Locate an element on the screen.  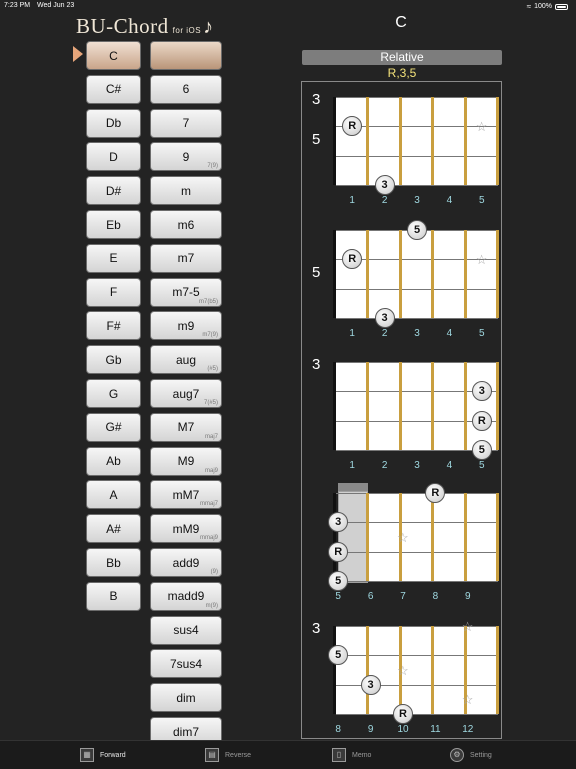
quality-button-sublabel: (9) is located at coordinates (214, 572).